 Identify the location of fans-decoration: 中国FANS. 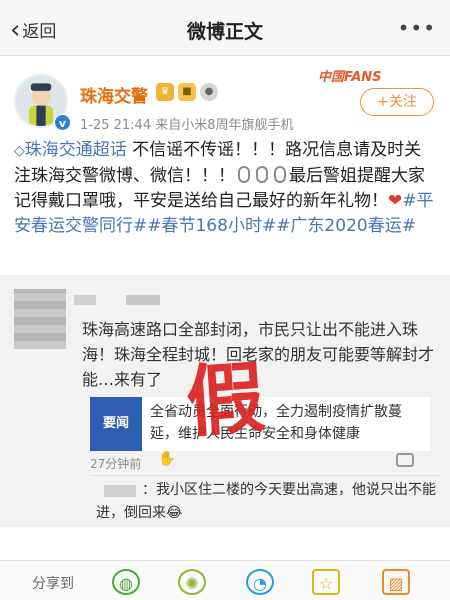
(350, 77).